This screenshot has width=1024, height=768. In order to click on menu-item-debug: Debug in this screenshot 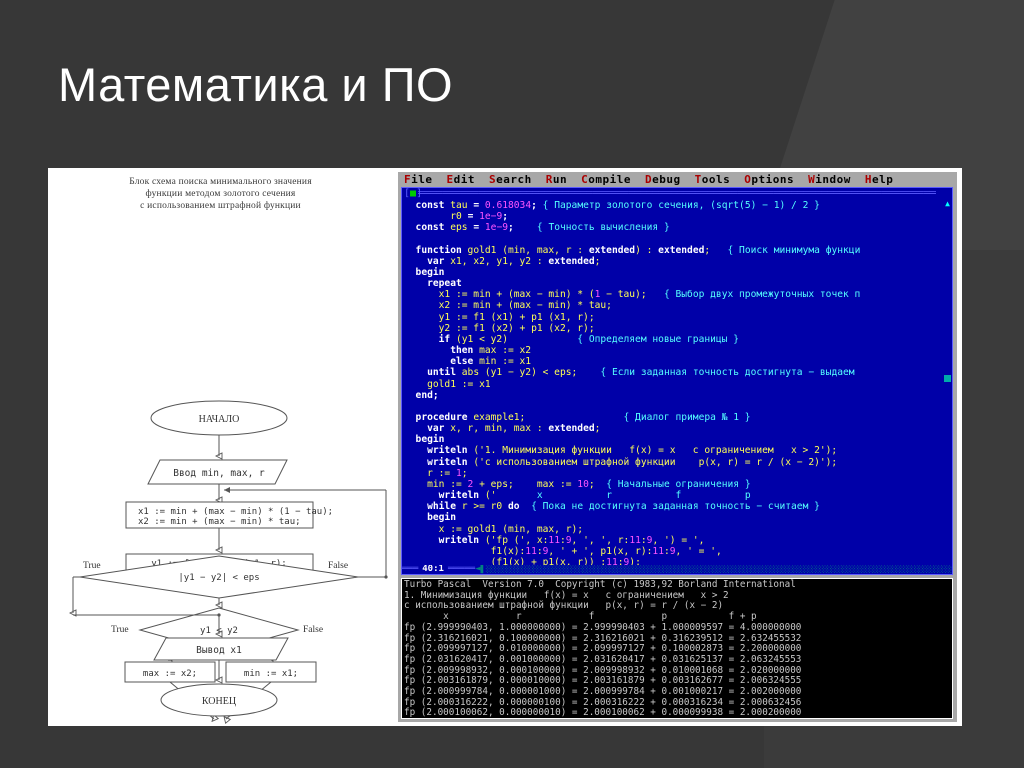, I will do `click(663, 179)`.